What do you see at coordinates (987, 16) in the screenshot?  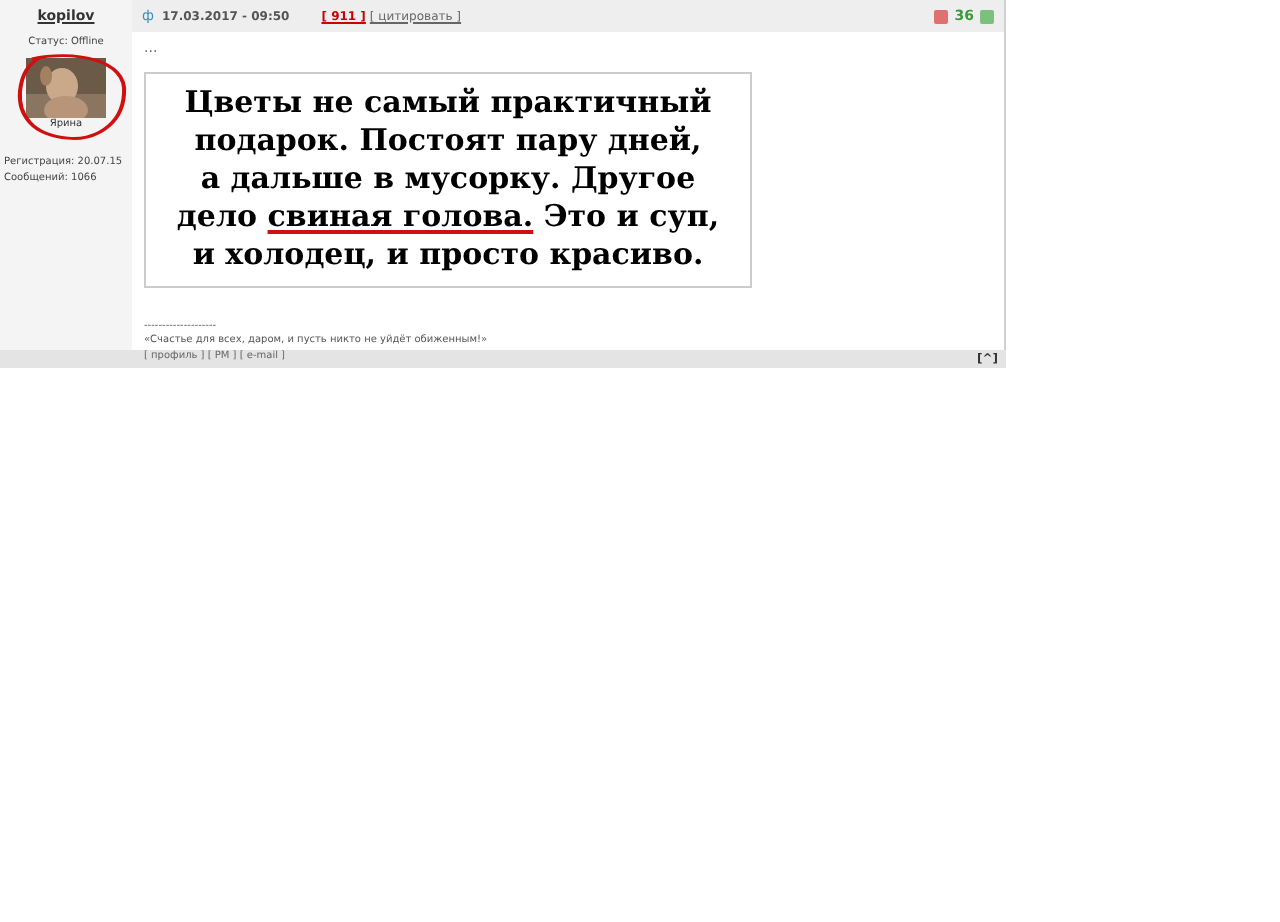 I see `upvote-icon` at bounding box center [987, 16].